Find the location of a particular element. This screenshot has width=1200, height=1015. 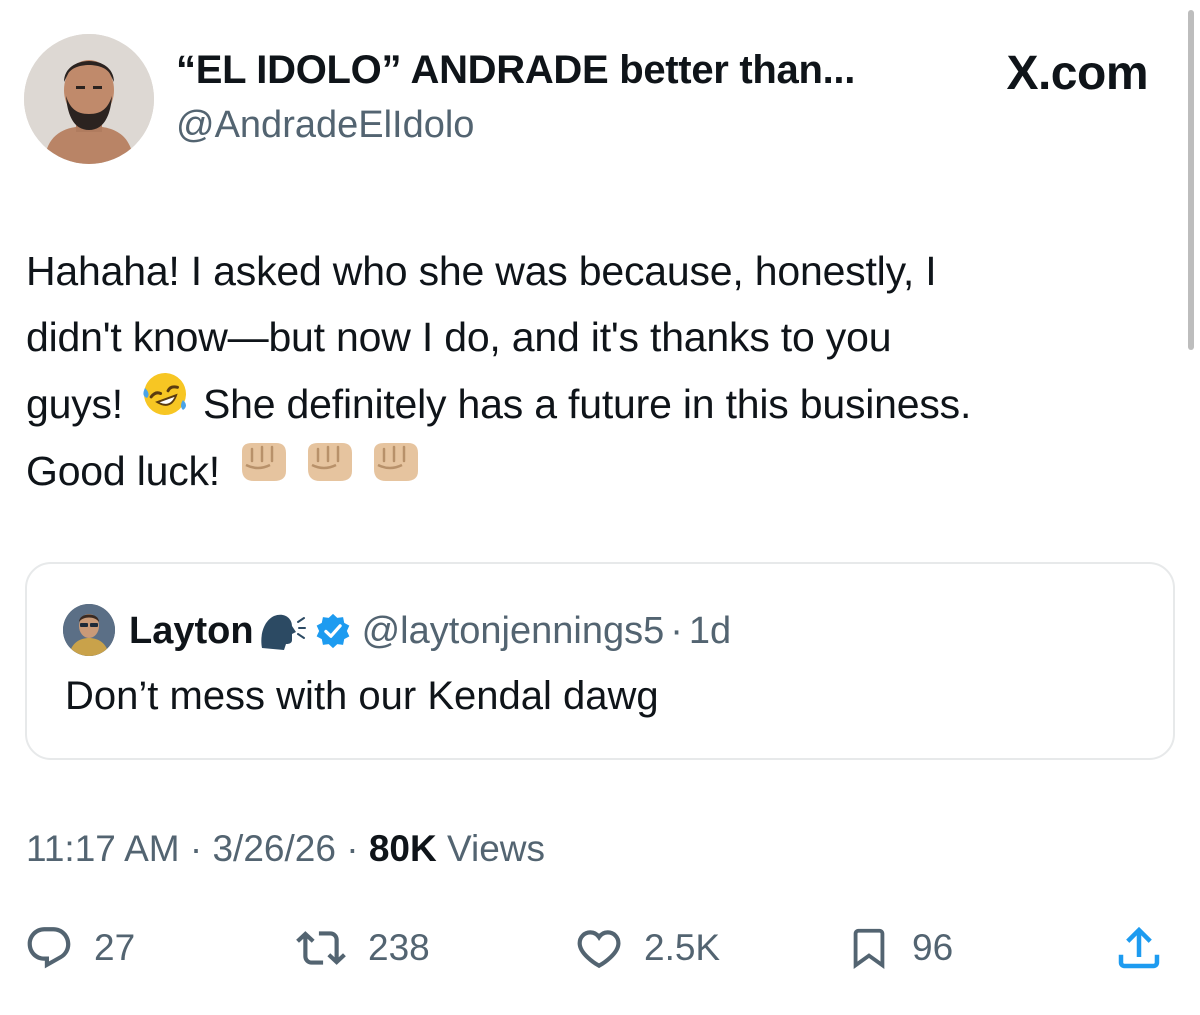

site-label: X.com is located at coordinates (1077, 73).